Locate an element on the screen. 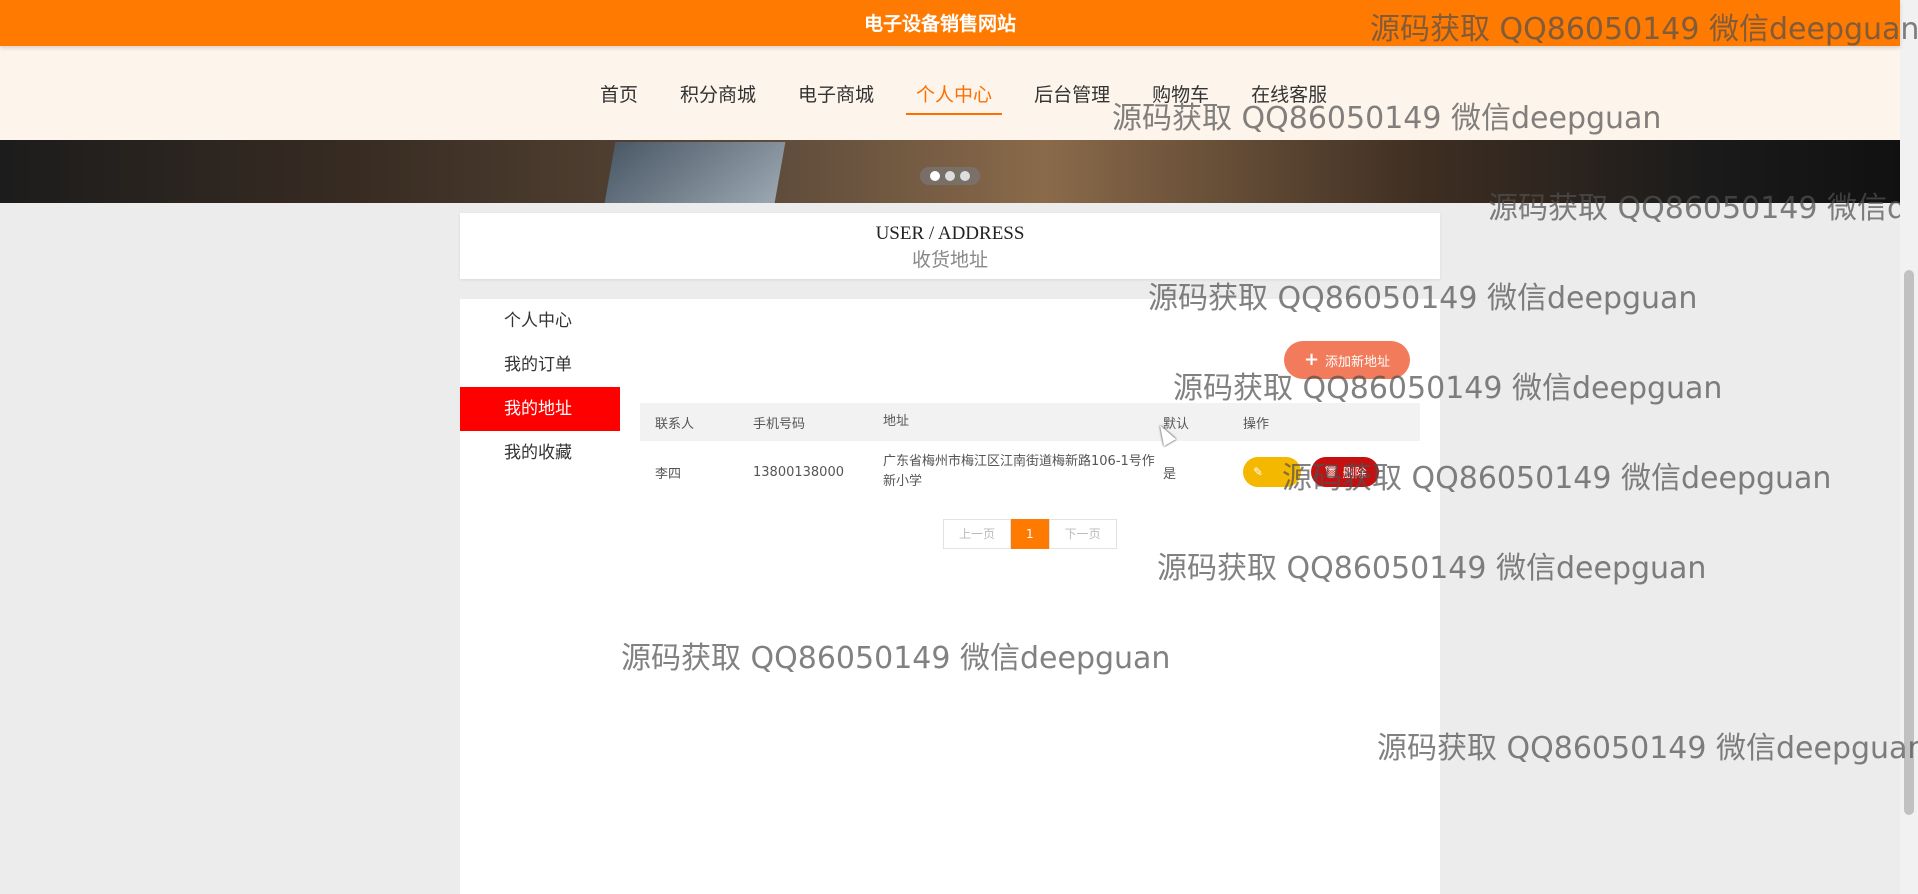 The width and height of the screenshot is (1918, 894). sidebar-item-personal-center: 个人中心 is located at coordinates (540, 321).